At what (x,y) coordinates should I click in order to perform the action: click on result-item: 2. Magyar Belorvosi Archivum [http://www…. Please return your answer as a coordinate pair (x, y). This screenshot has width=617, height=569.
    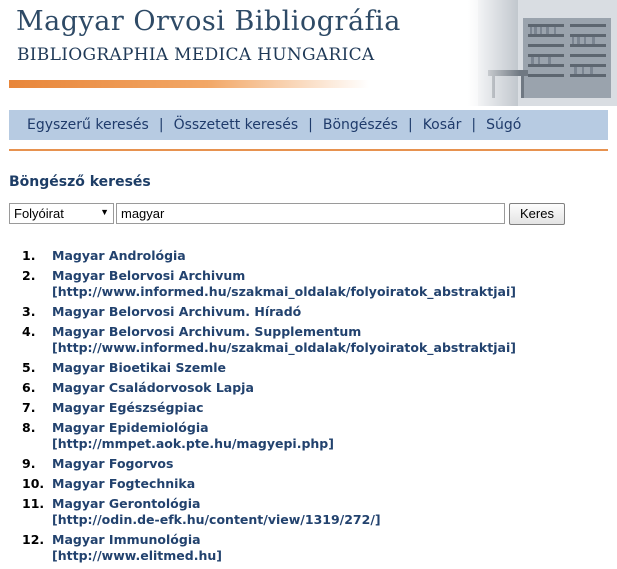
    Looking at the image, I should click on (308, 284).